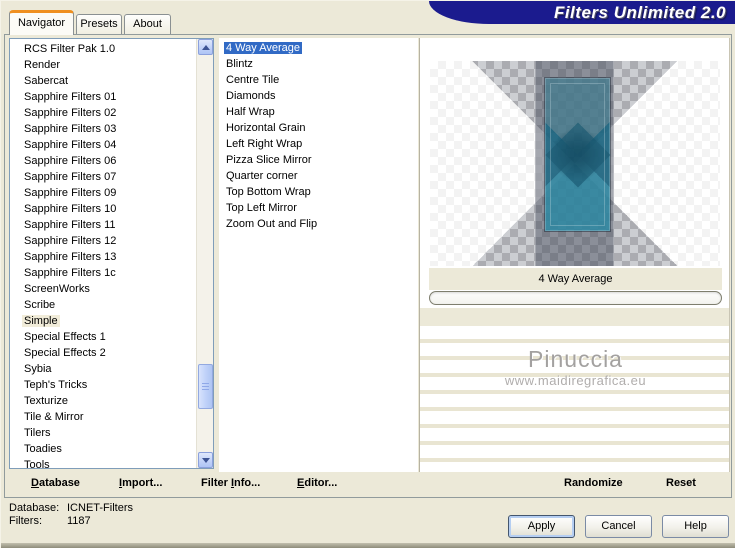 This screenshot has height=548, width=735. I want to click on list-item: Sapphire Filters 12, so click(103, 241).